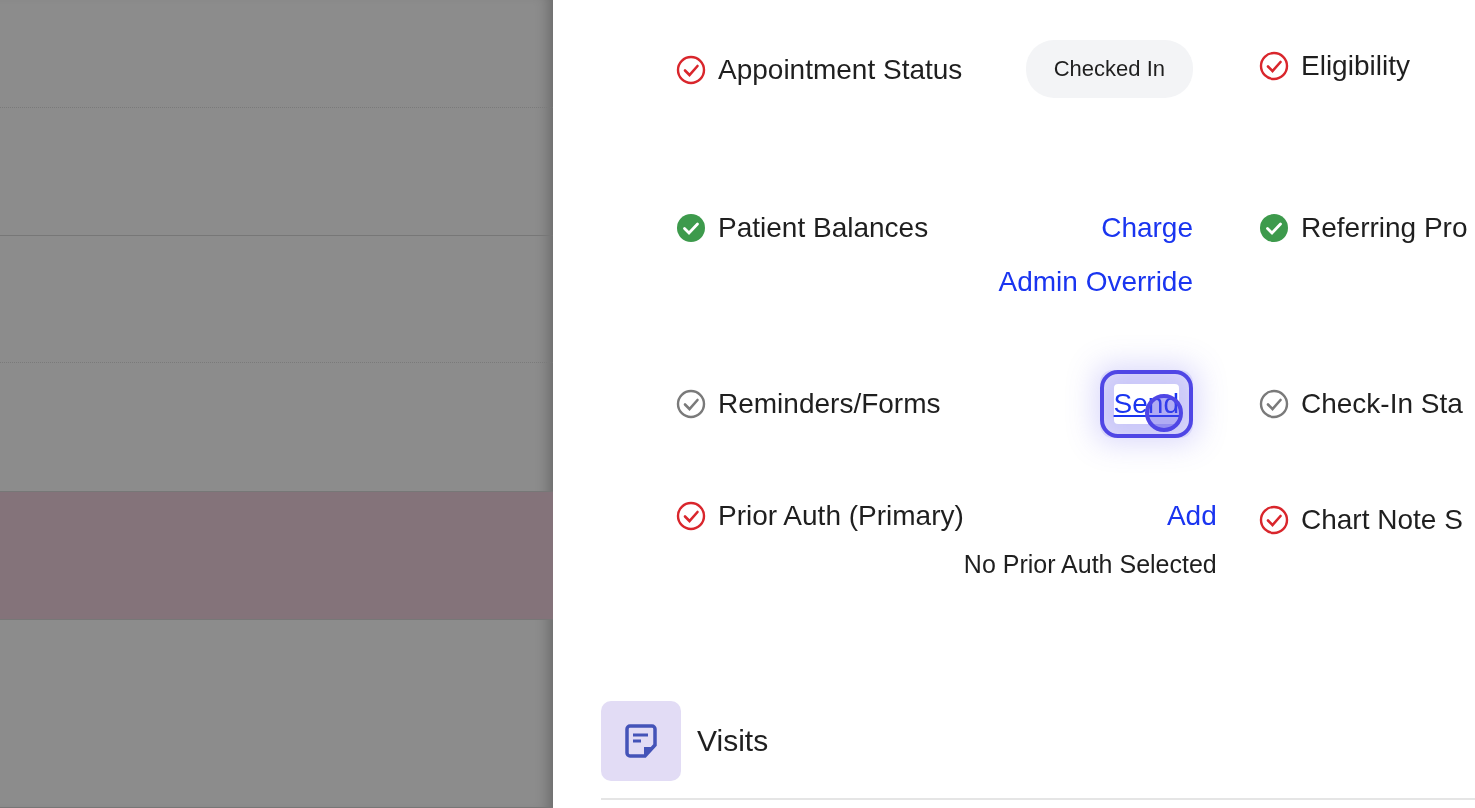 The width and height of the screenshot is (1475, 808). Describe the element at coordinates (1109, 69) in the screenshot. I see `status-badge: Checked In` at that location.